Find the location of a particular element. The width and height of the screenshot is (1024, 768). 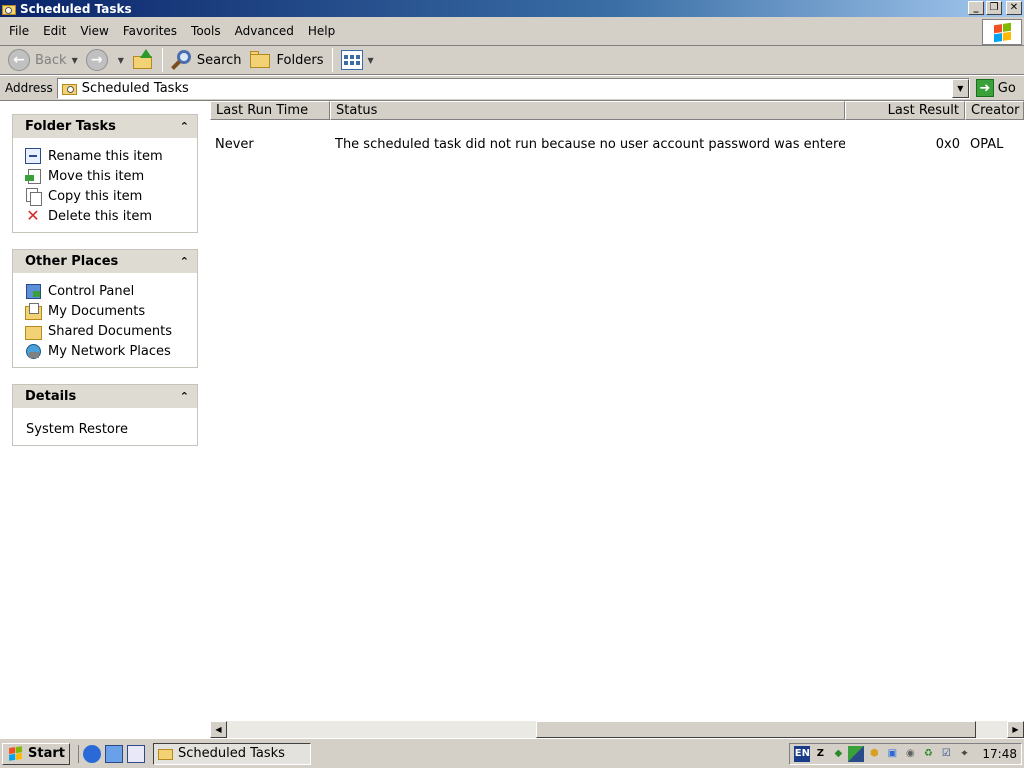

system-tray: EN Z ◆ ⬢ ▣ ◉ ♻ ☑ ⌖ 17:48 is located at coordinates (905, 754).